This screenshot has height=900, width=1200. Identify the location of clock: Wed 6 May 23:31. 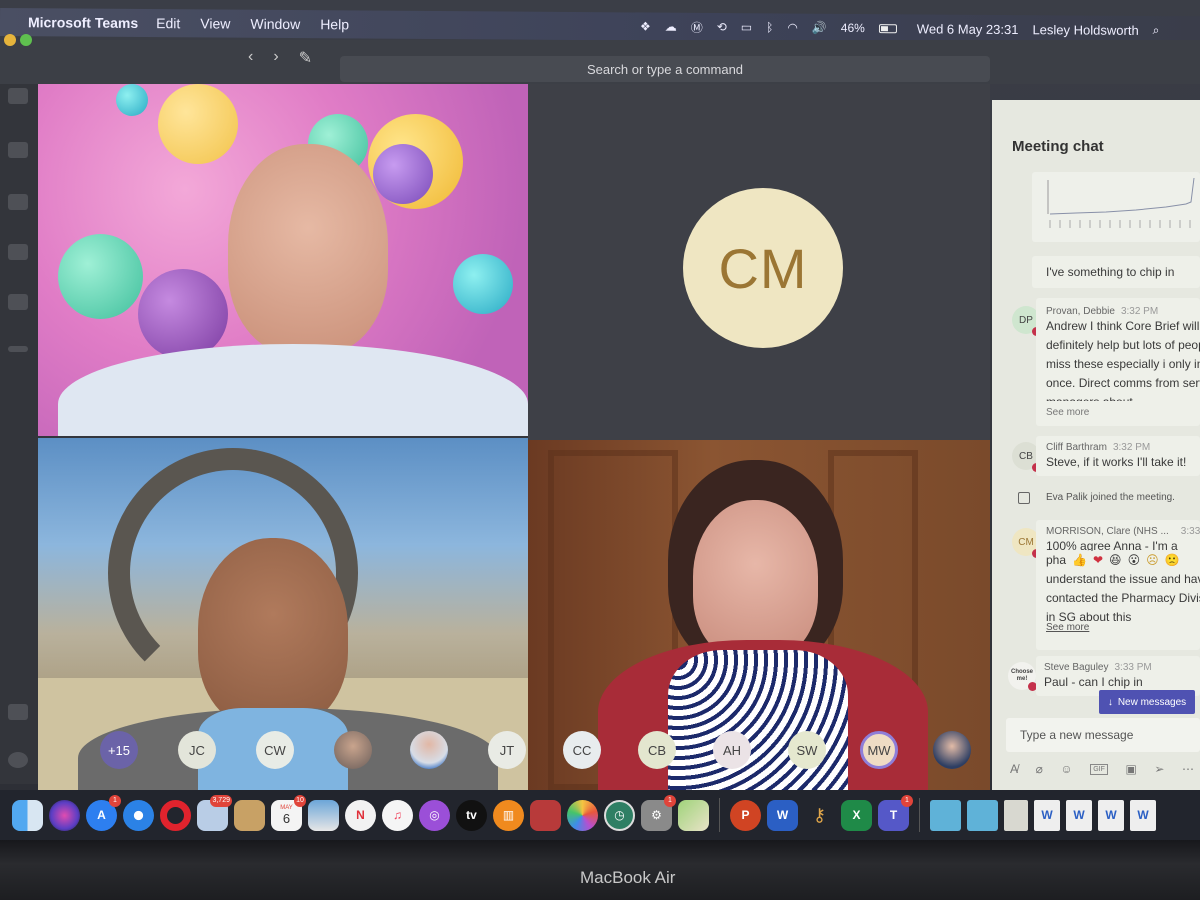
(968, 29).